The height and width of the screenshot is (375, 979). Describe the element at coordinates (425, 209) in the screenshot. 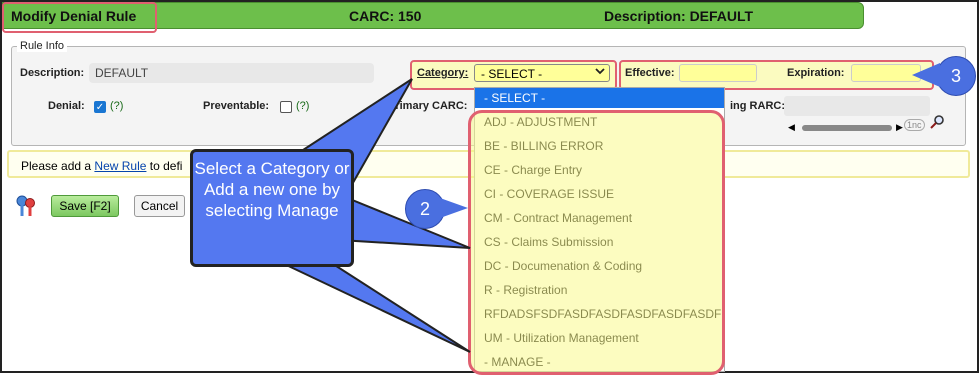

I see `callout-number-2: 2` at that location.